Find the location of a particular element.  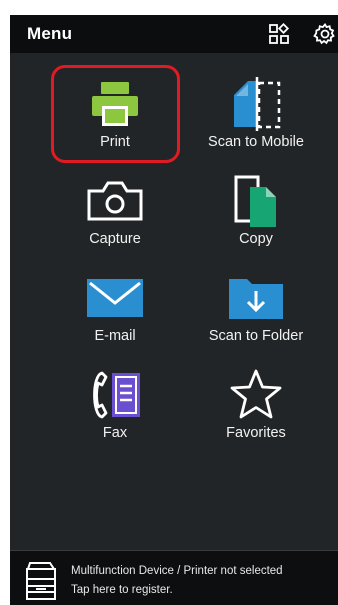

menu-item-email: E-mail is located at coordinates (115, 309).